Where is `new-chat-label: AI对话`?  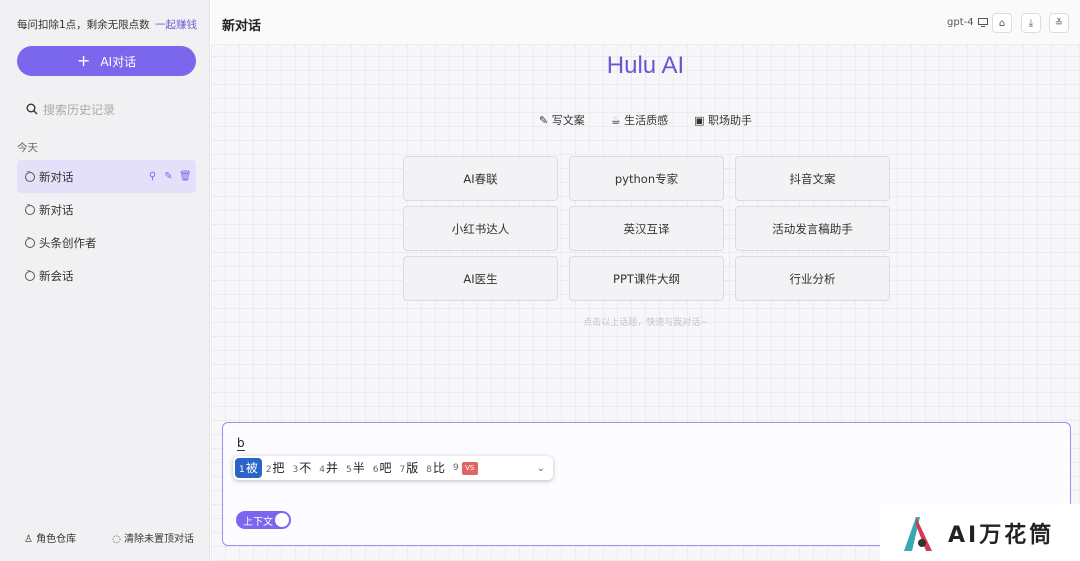
new-chat-label: AI对话 is located at coordinates (118, 61).